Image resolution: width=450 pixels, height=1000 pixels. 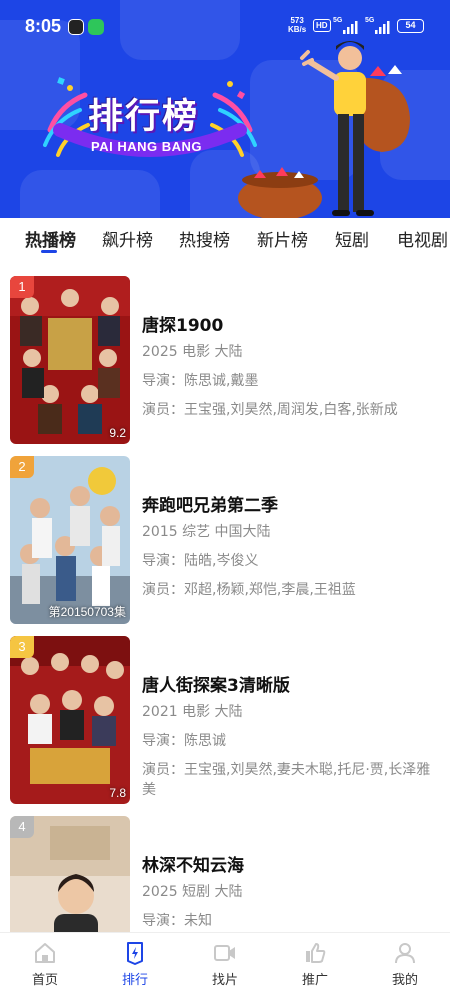 What do you see at coordinates (286, 780) in the screenshot?
I see `item-actors: 演员：王宝强,刘昊然,妻夫木聪,托尼·贾,长泽雅美` at bounding box center [286, 780].